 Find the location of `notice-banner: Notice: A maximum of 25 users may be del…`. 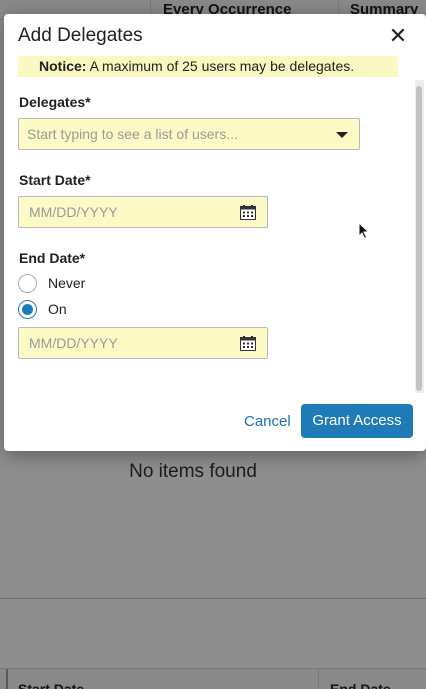

notice-banner: Notice: A maximum of 25 users may be del… is located at coordinates (208, 66).